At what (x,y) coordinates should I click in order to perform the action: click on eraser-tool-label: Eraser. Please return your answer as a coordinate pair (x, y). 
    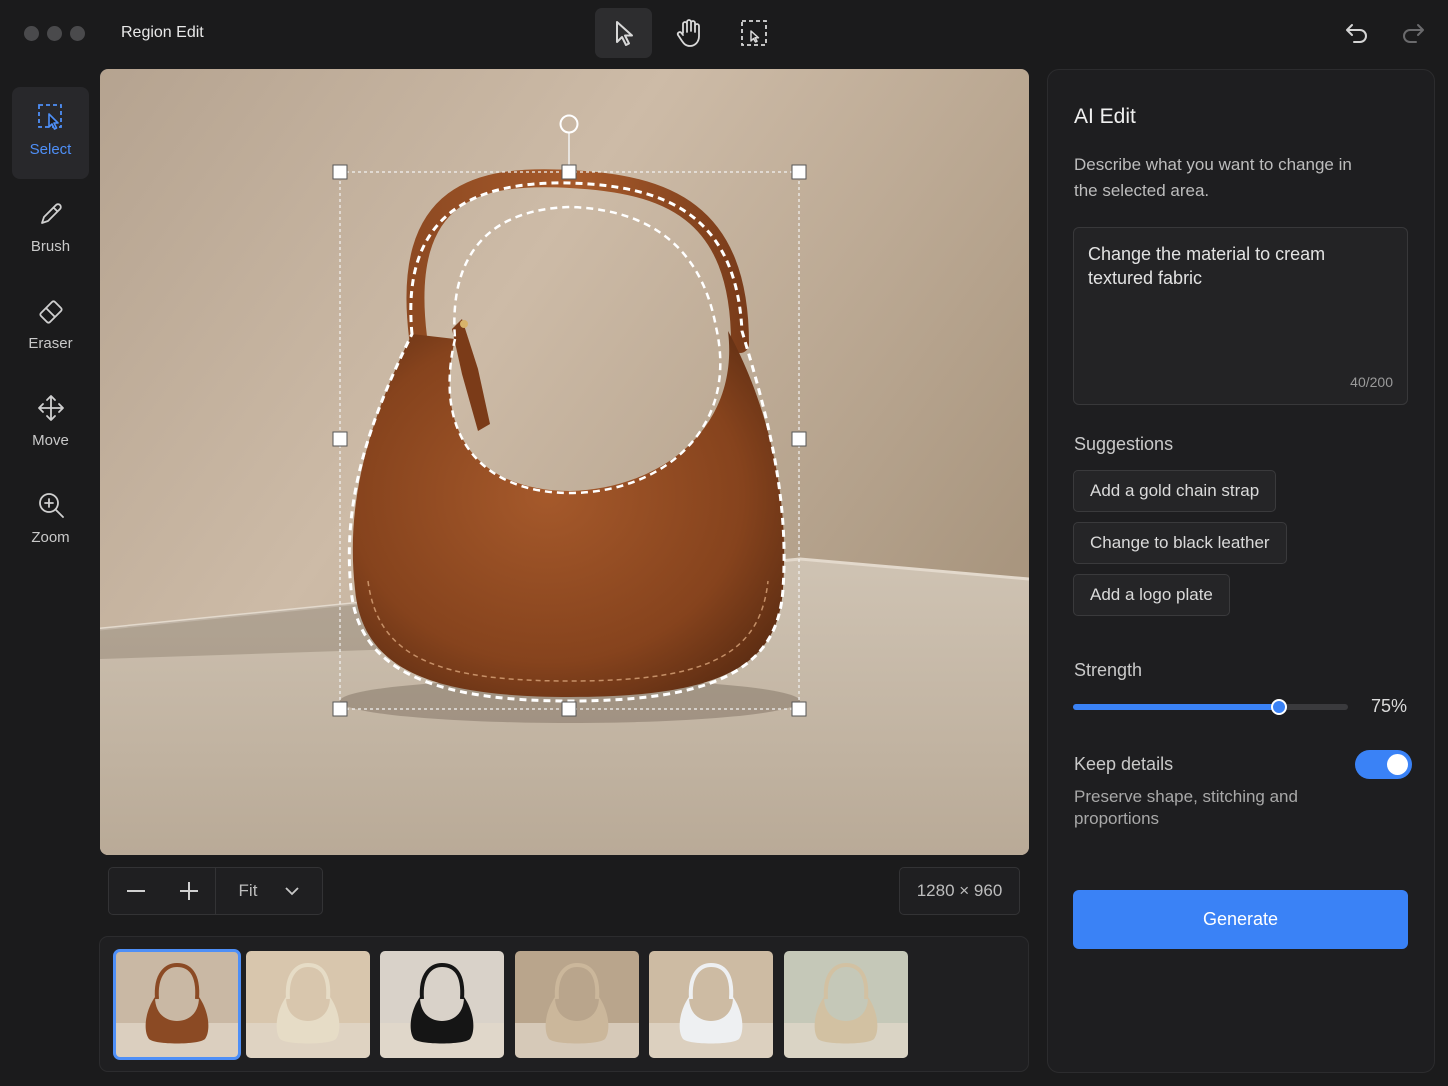
    Looking at the image, I should click on (50, 343).